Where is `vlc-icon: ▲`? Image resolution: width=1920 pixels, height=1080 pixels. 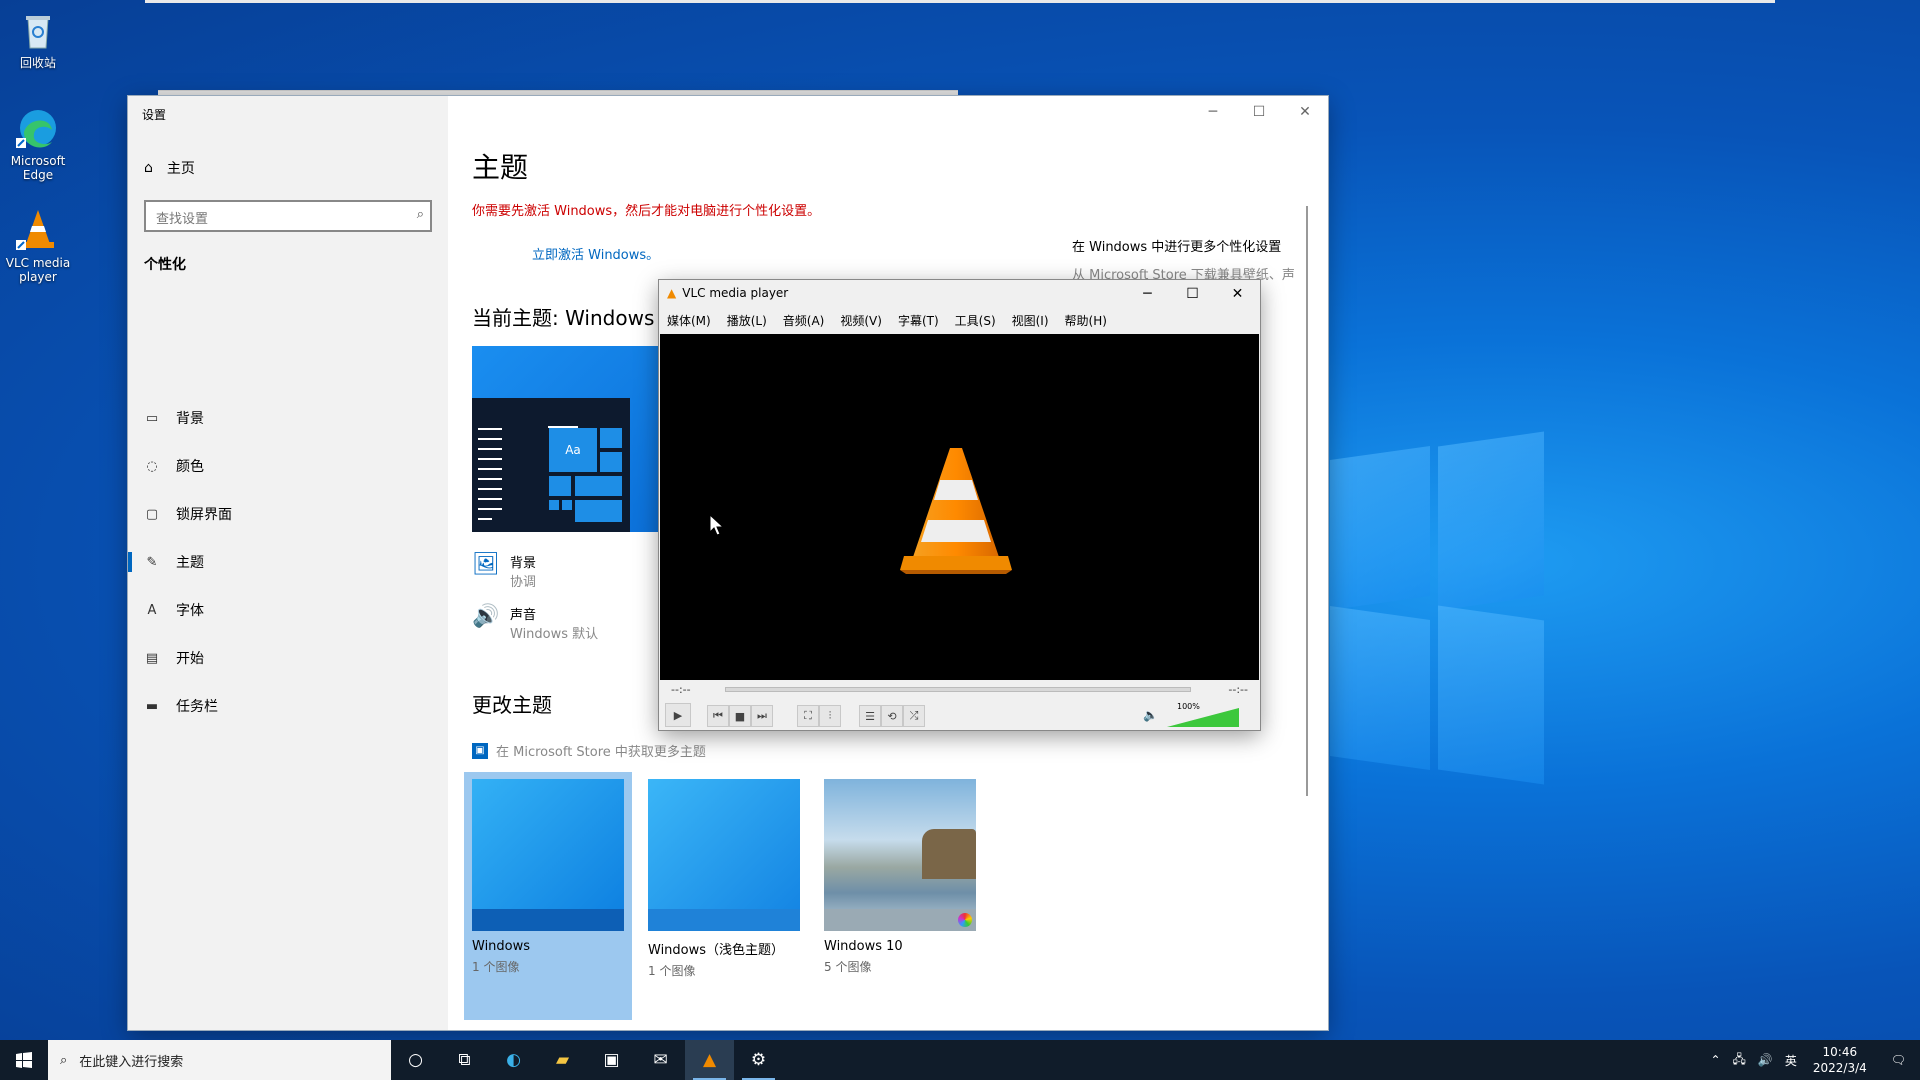
vlc-icon: ▲ is located at coordinates (709, 1060).